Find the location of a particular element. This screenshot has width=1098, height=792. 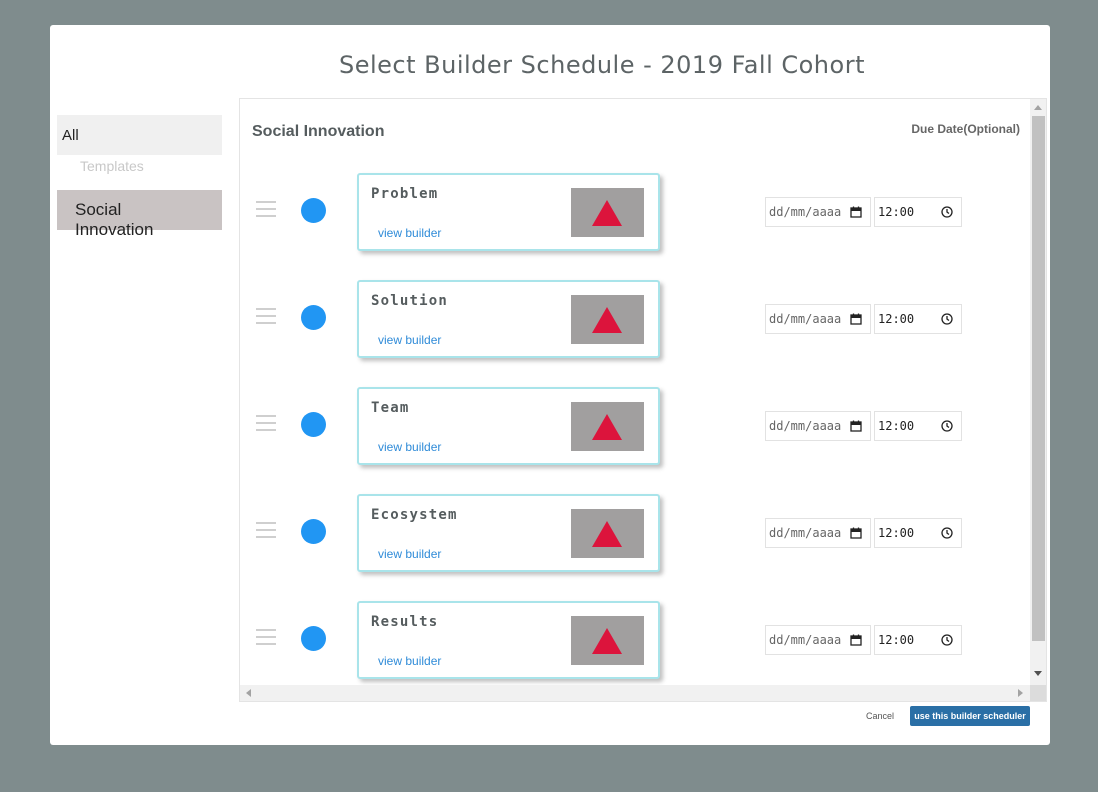

use-builder-scheduler-button: use this builder scheduler is located at coordinates (970, 716).